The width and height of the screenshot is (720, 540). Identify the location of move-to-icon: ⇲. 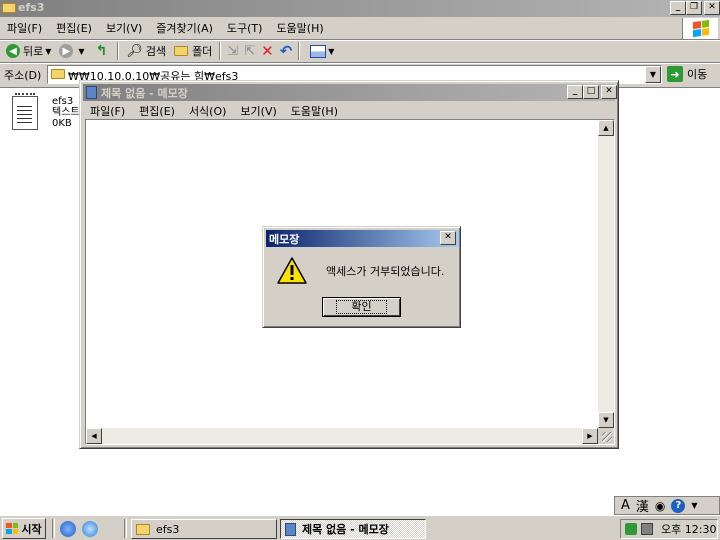
(232, 51).